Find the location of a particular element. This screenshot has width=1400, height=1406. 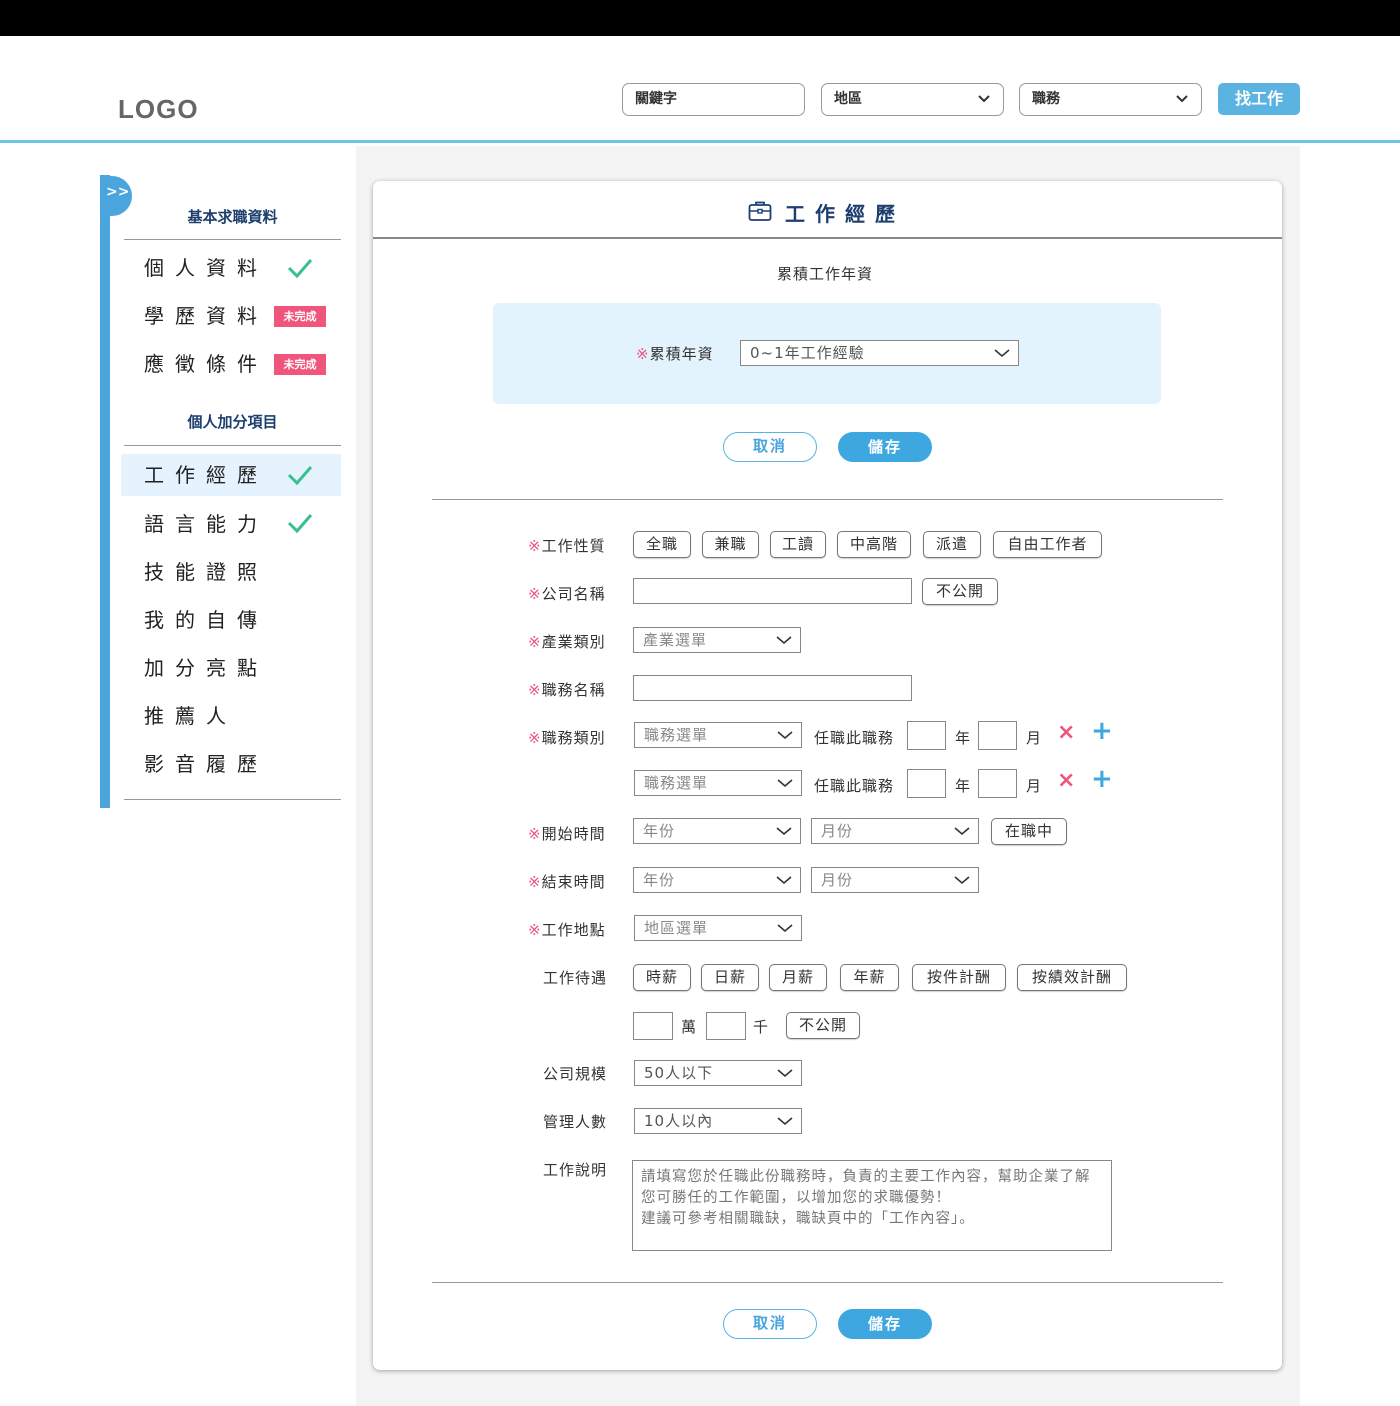

job-nature-option: 工讀 is located at coordinates (798, 544).